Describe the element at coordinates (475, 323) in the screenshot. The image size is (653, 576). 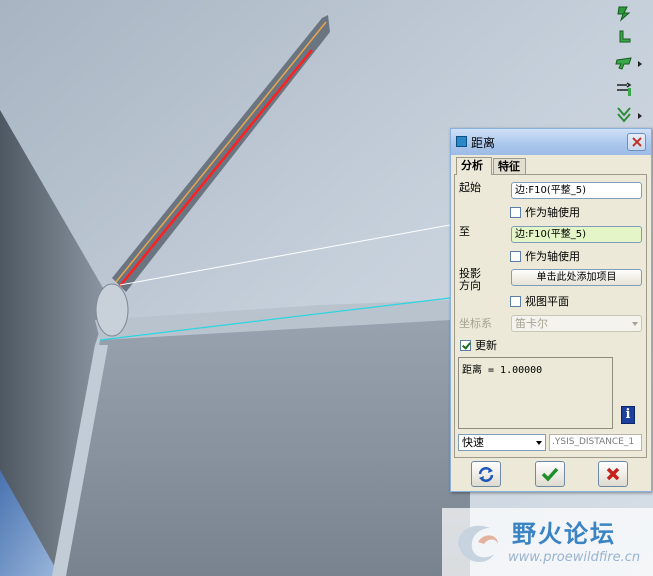
I see `csys-label: 坐标系` at that location.